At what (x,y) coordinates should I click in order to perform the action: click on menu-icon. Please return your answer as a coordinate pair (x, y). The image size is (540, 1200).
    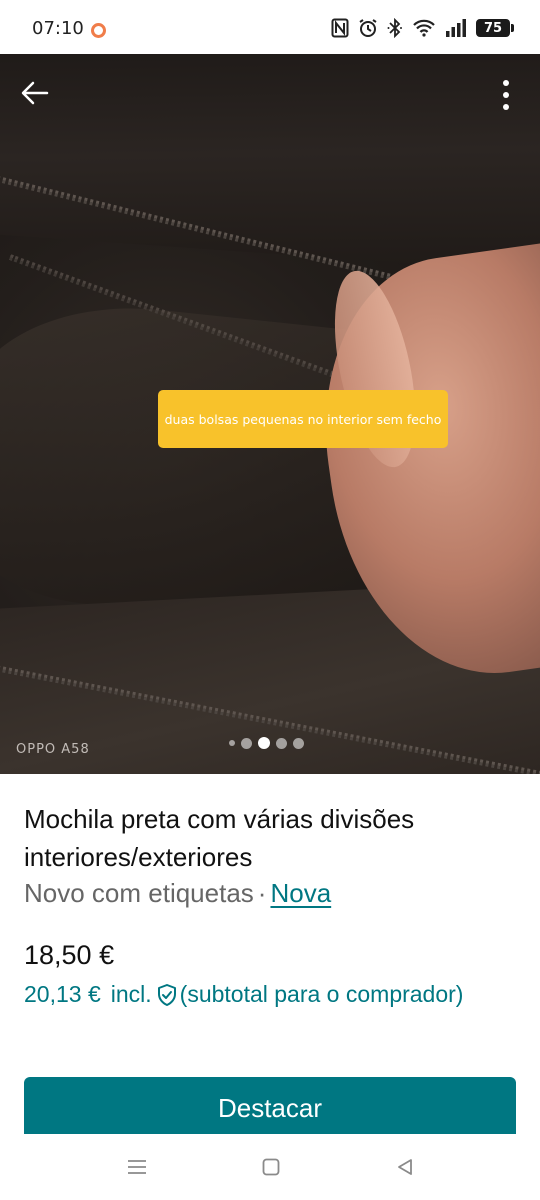
    Looking at the image, I should click on (137, 1167).